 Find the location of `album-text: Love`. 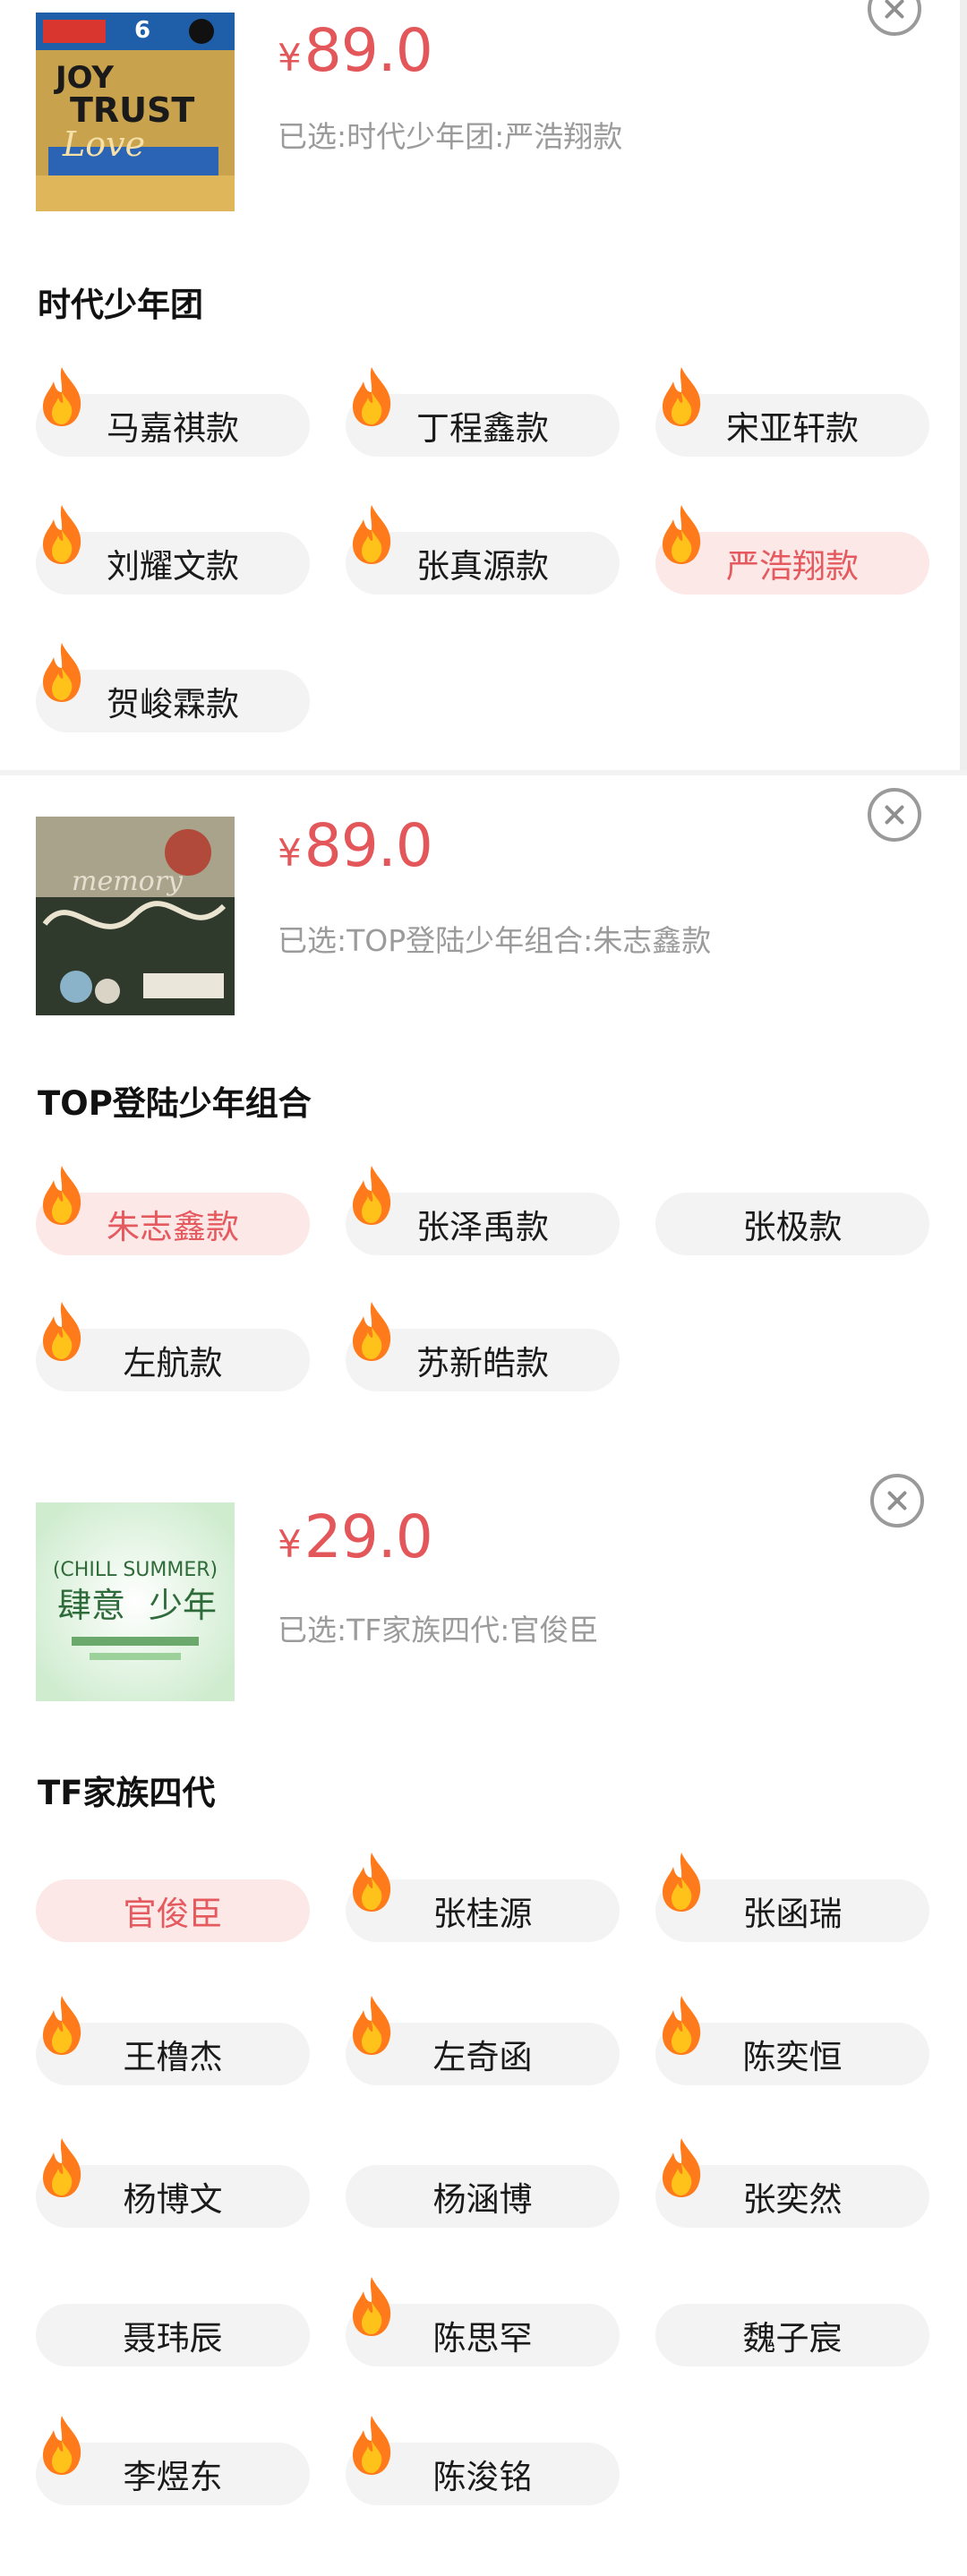

album-text: Love is located at coordinates (103, 144).